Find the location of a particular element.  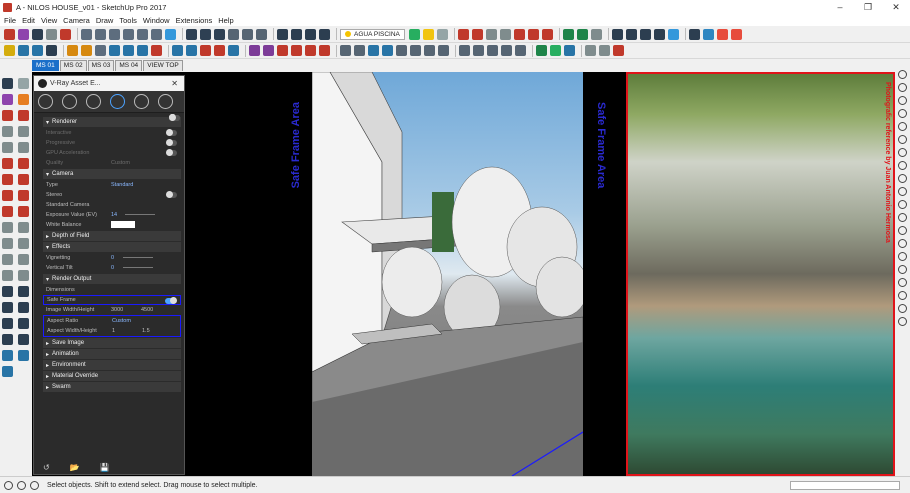

move-tool-icon is located at coordinates (7, 195).